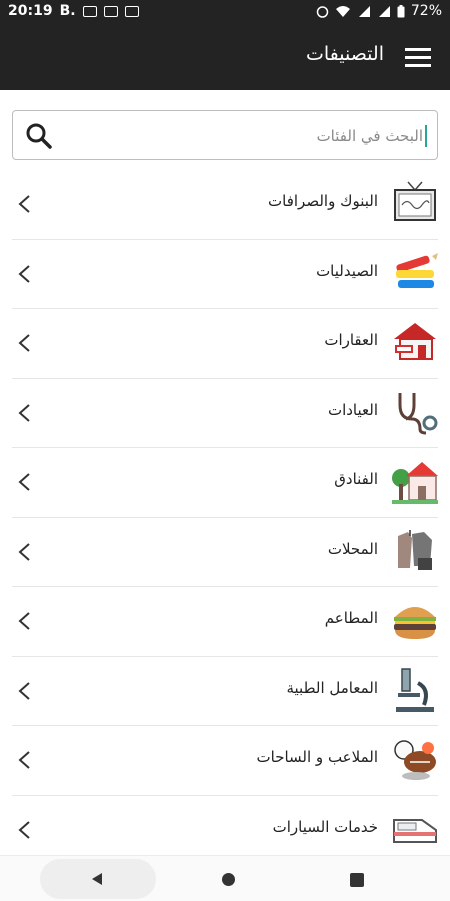  I want to click on page-title: التصنيفات, so click(344, 54).